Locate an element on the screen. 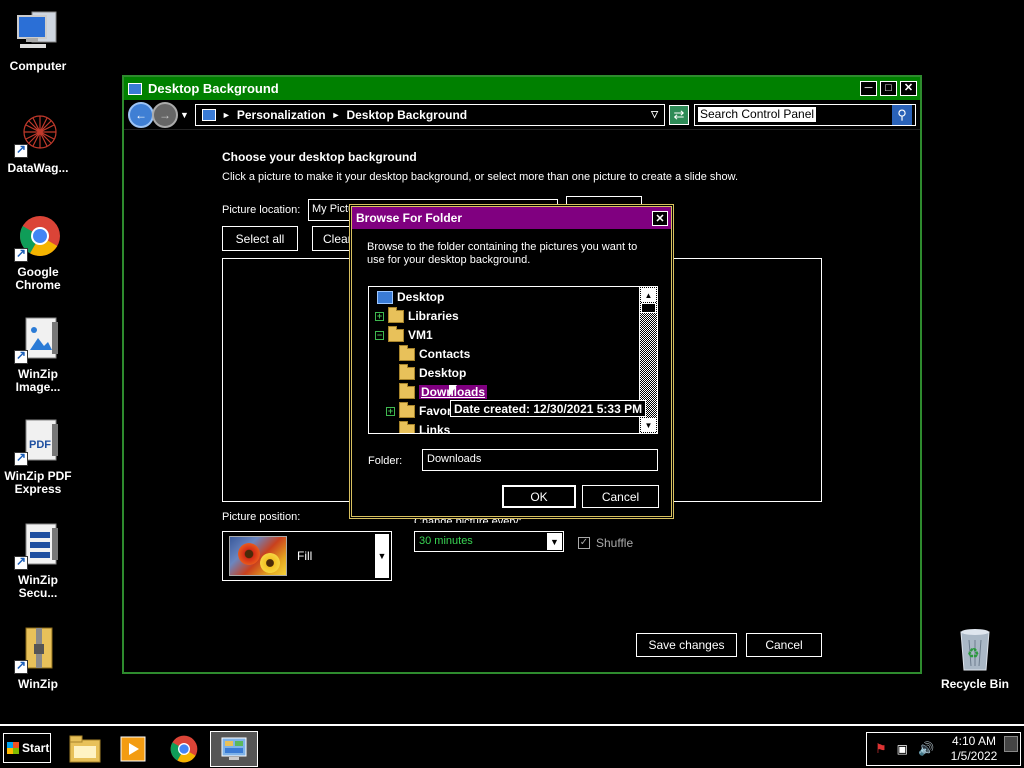 The height and width of the screenshot is (768, 1024). checkmark-icon: ✓ is located at coordinates (584, 543).